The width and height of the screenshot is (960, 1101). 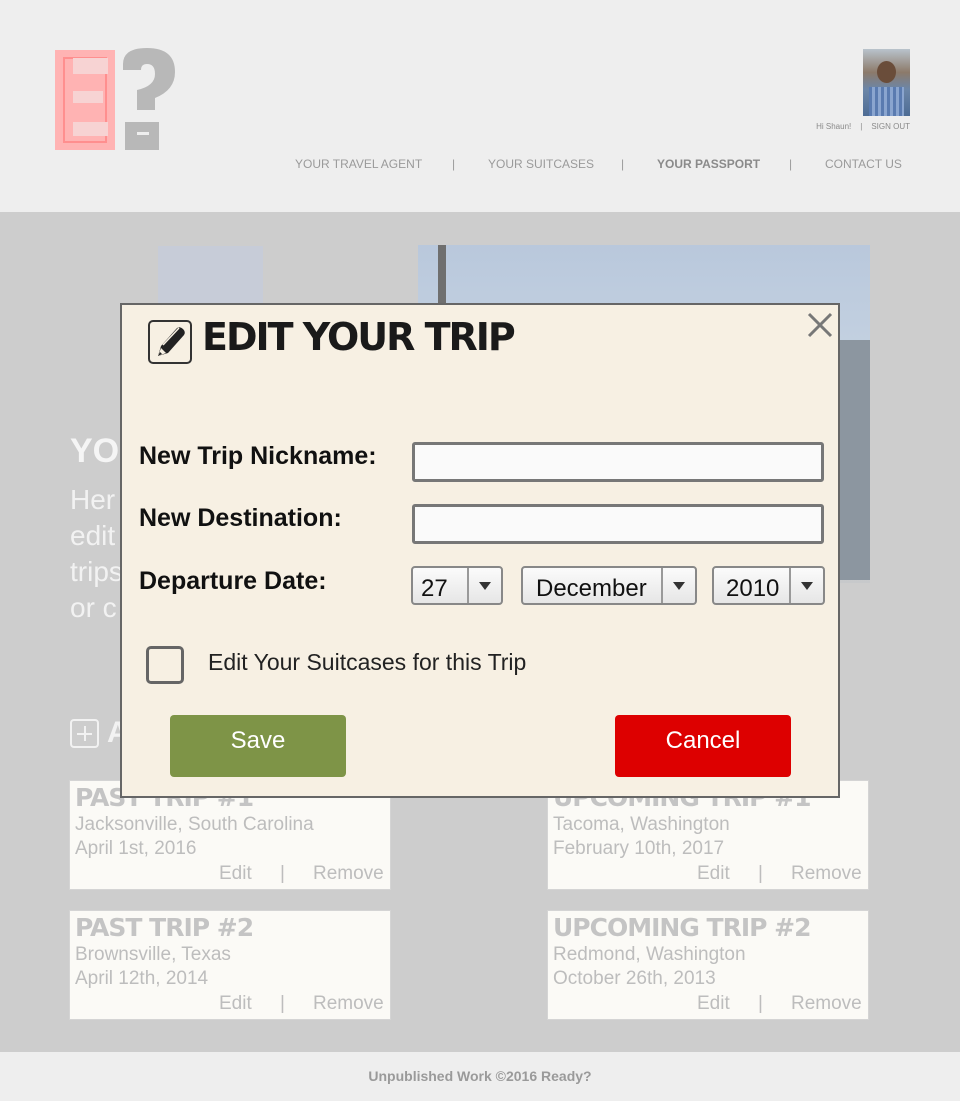 What do you see at coordinates (649, 954) in the screenshot?
I see `trip-place: Redmond, Washington` at bounding box center [649, 954].